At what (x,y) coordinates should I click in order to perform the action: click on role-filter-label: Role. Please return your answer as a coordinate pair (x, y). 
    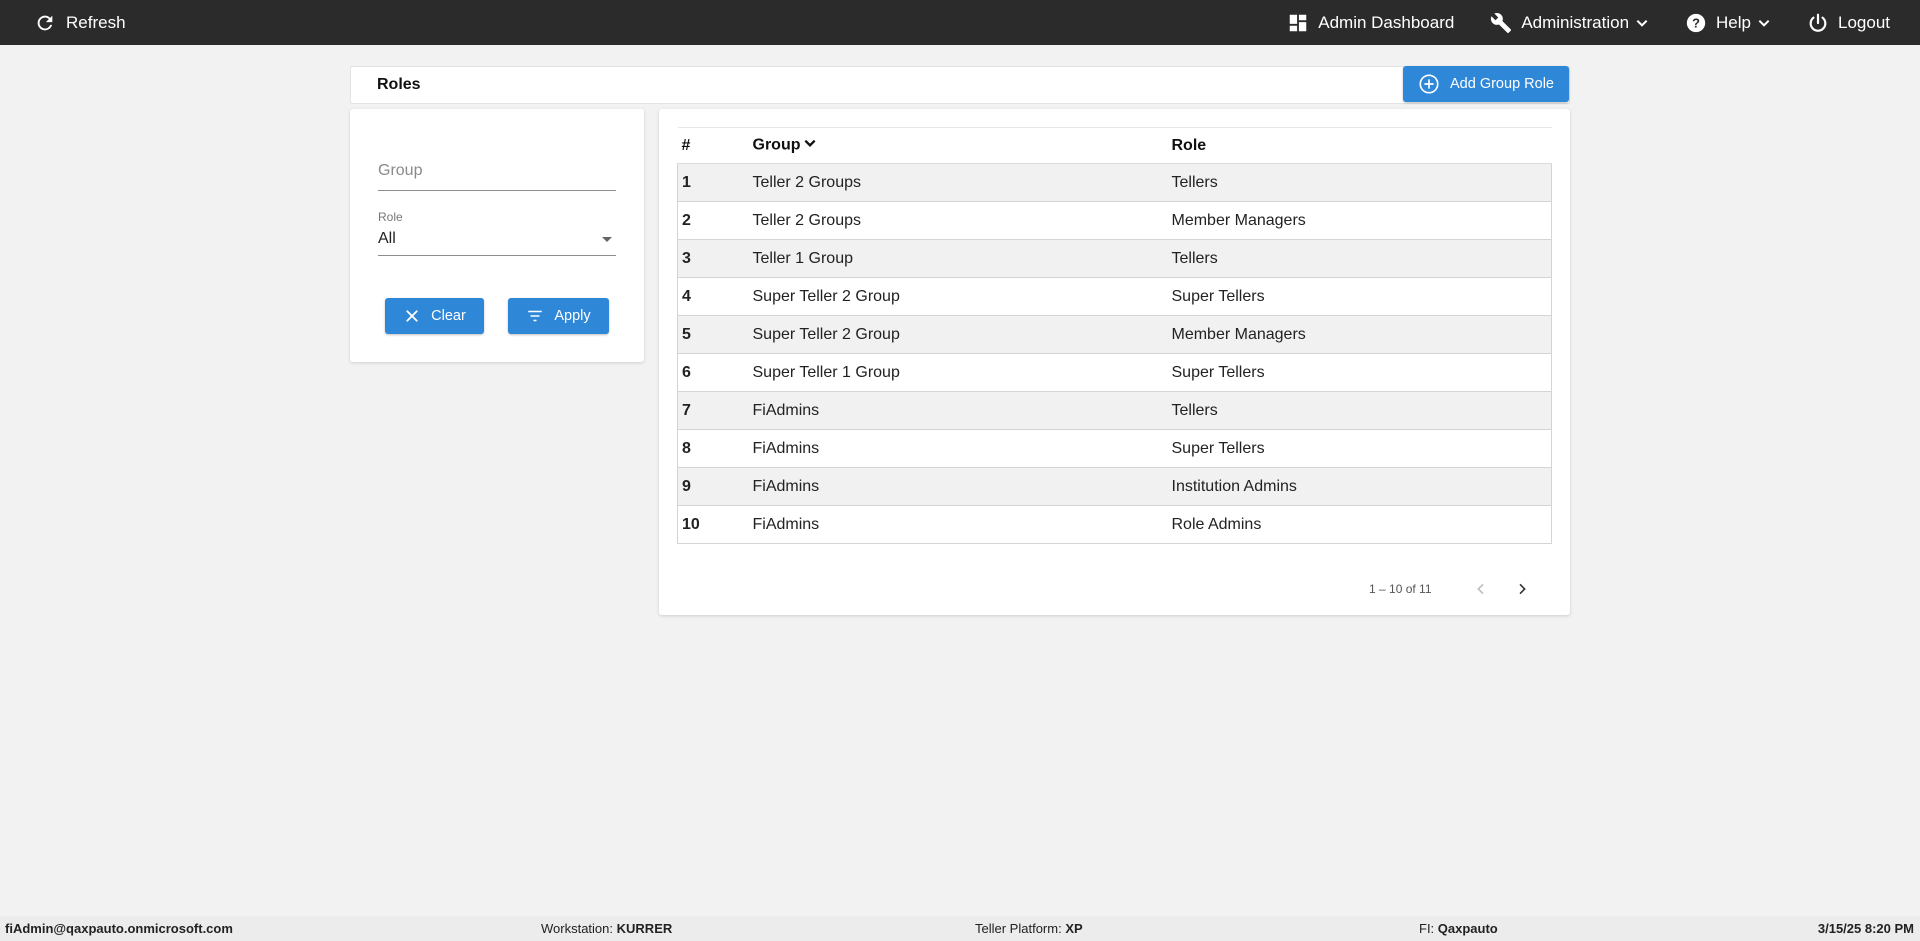
    Looking at the image, I should click on (390, 217).